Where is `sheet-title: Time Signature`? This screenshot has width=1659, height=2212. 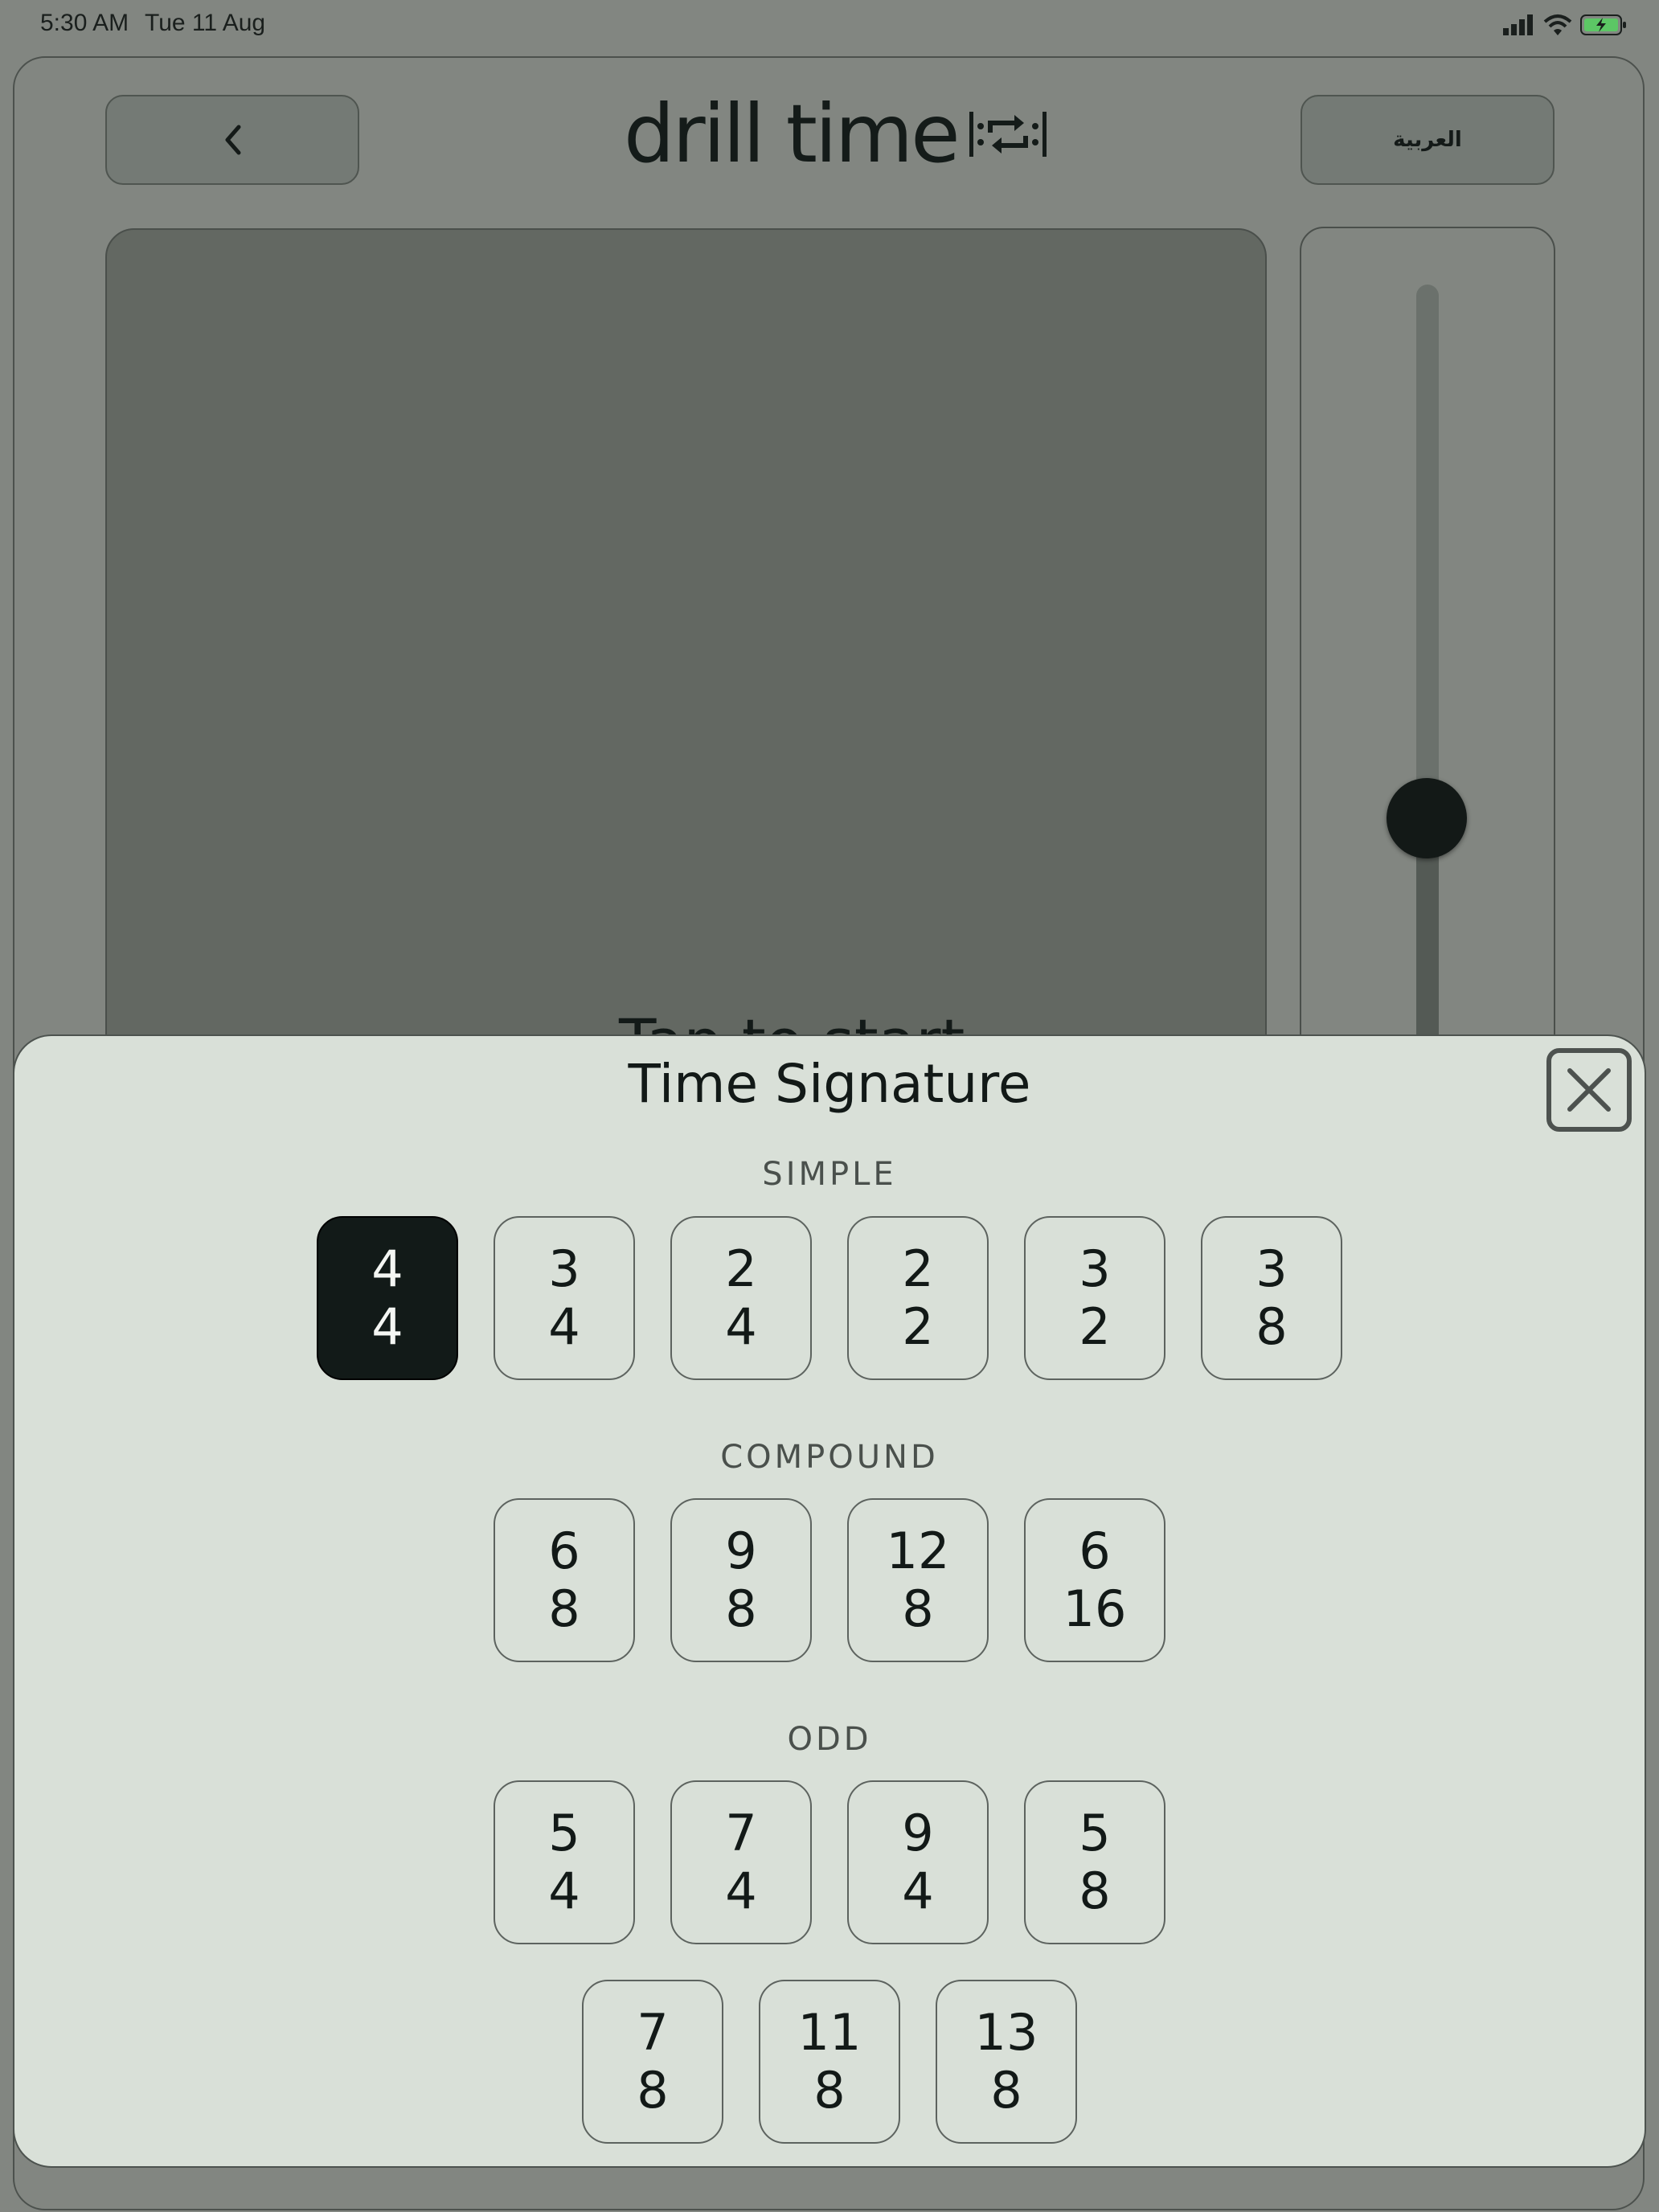
sheet-title: Time Signature is located at coordinates (829, 1084).